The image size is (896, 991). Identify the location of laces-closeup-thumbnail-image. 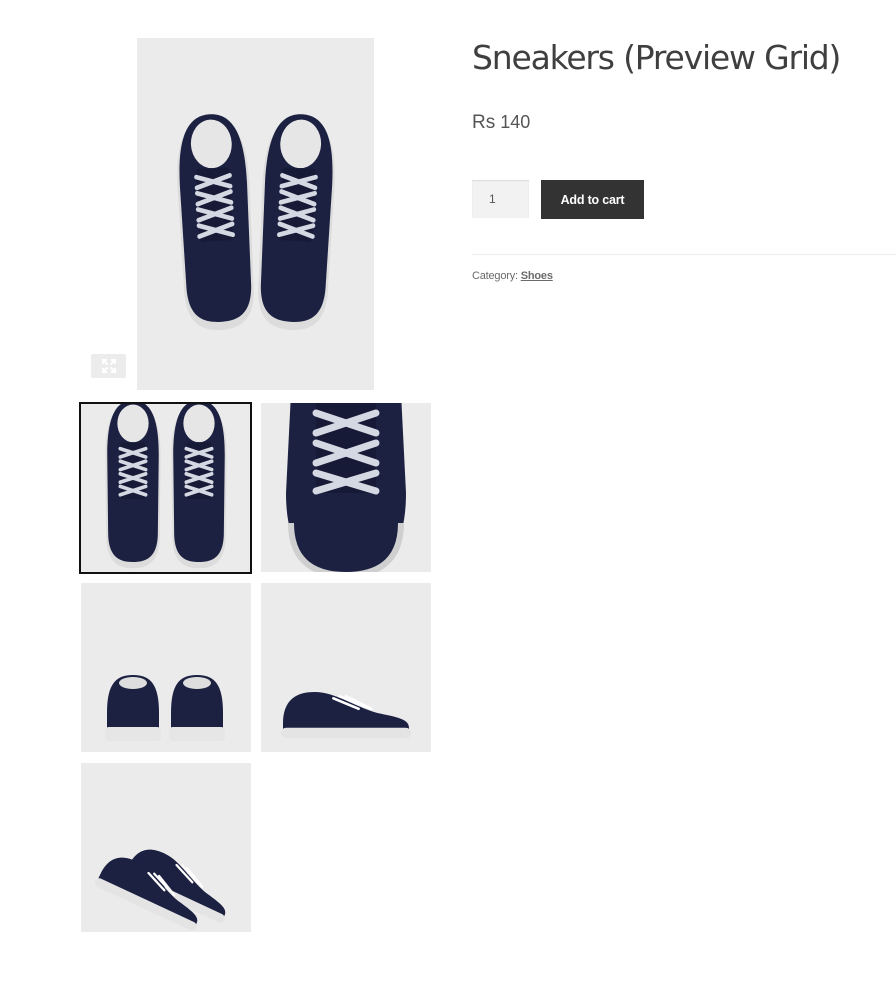
(346, 487).